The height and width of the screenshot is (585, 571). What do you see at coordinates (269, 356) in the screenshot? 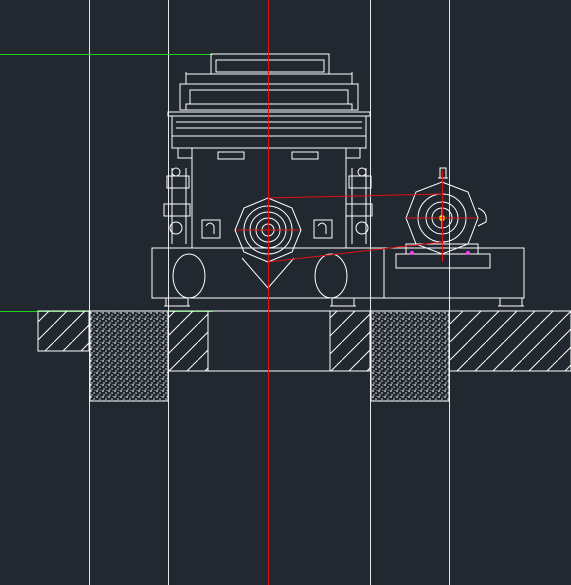
I see `gravel-fill` at bounding box center [269, 356].